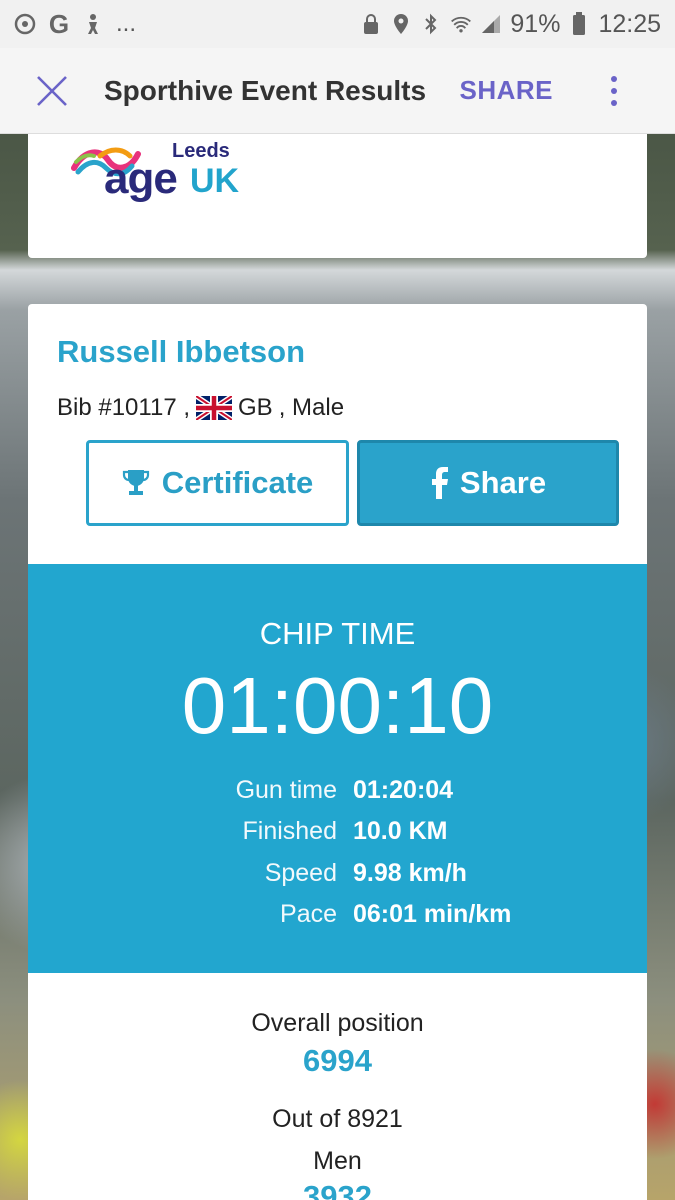  I want to click on logo-age-text: age, so click(141, 178).